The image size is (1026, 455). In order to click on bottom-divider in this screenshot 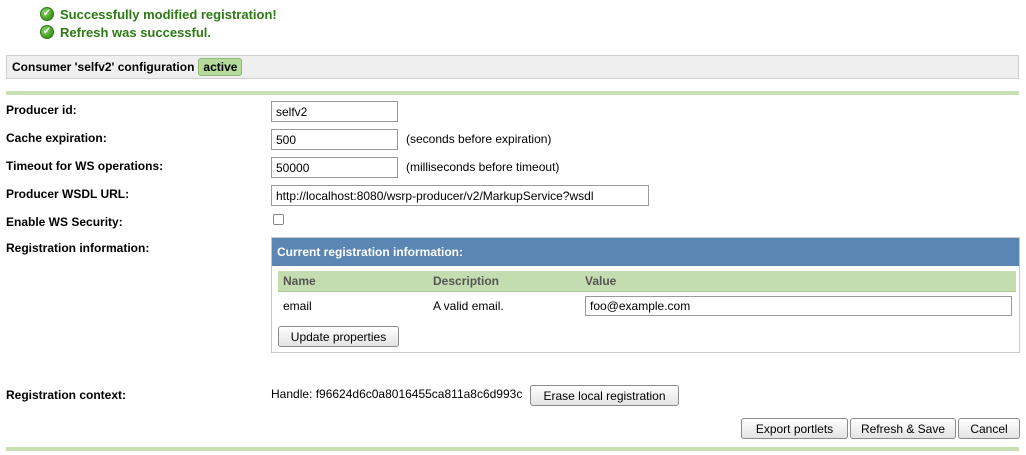, I will do `click(512, 449)`.